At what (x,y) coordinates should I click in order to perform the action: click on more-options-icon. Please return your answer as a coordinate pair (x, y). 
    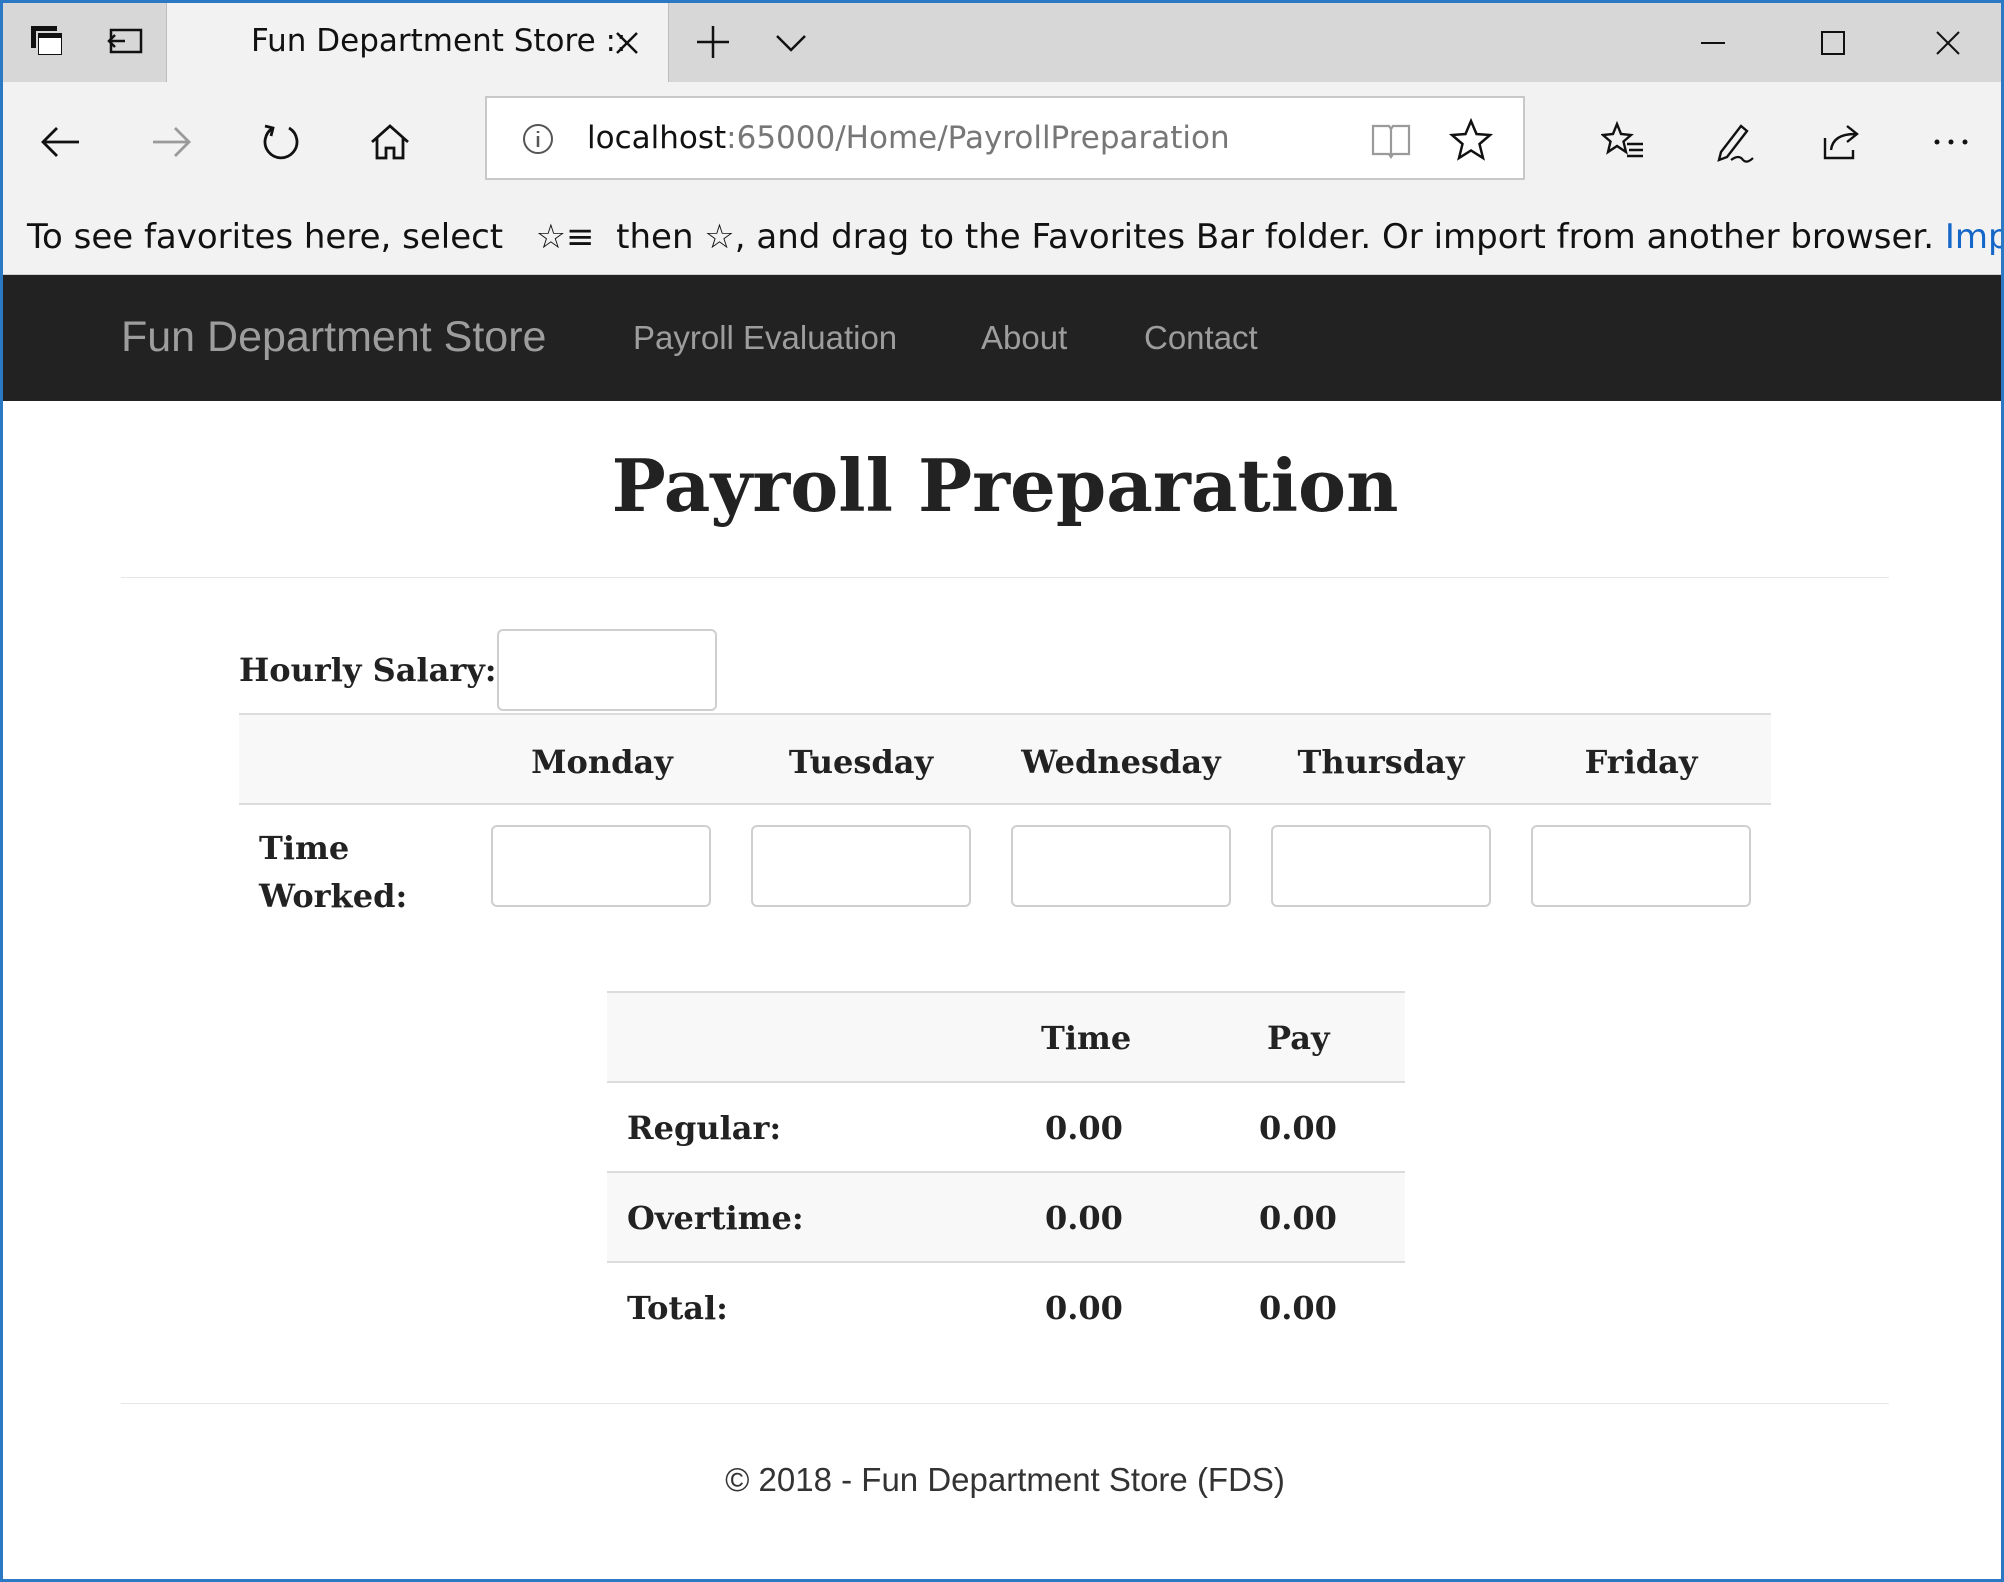
    Looking at the image, I should click on (1951, 142).